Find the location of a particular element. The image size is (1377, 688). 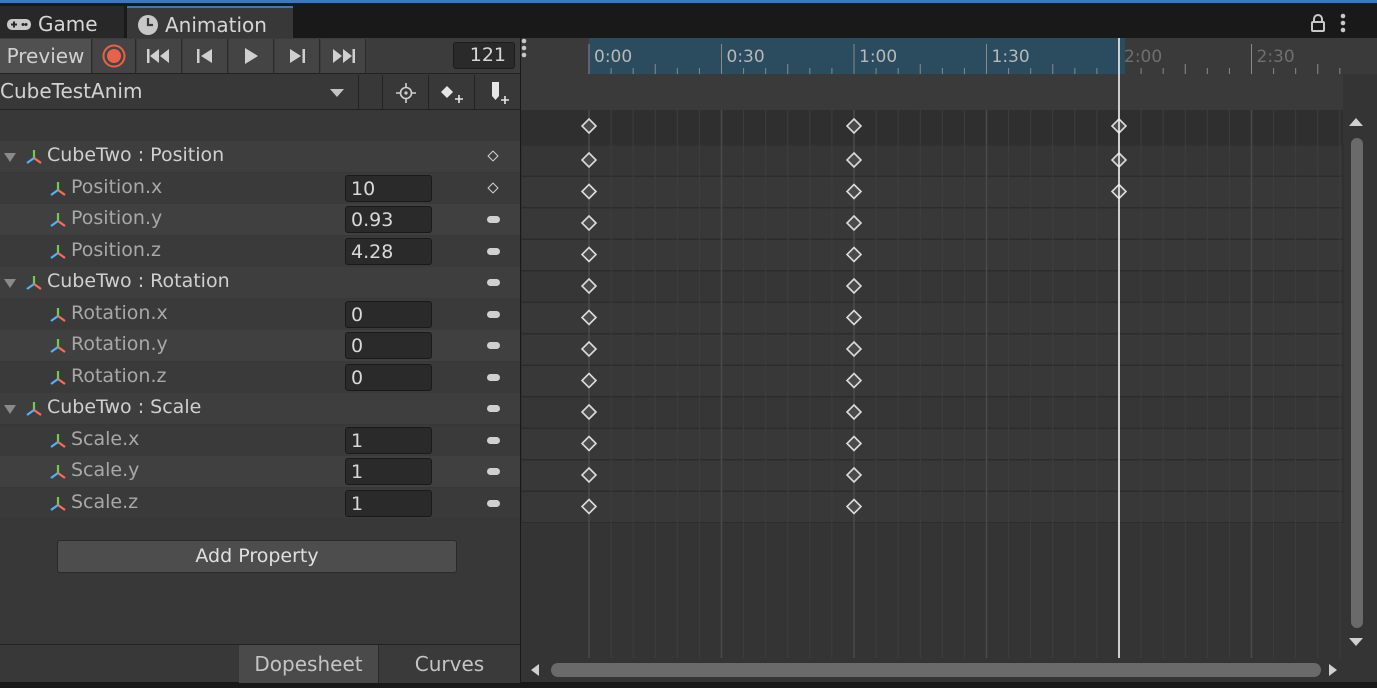

clip-spacer is located at coordinates (370, 92).